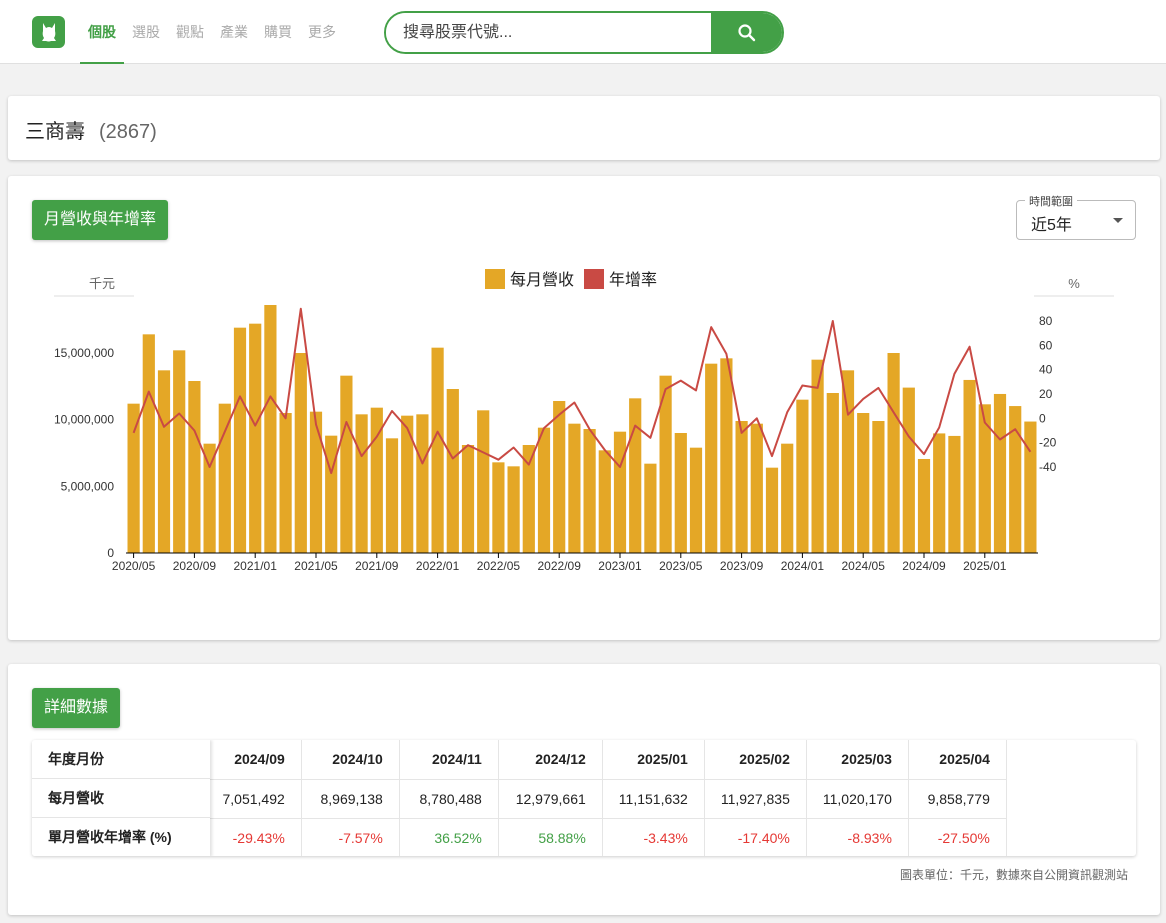 Image resolution: width=1166 pixels, height=923 pixels. What do you see at coordinates (322, 32) in the screenshot?
I see `nav-item-5: 更多` at bounding box center [322, 32].